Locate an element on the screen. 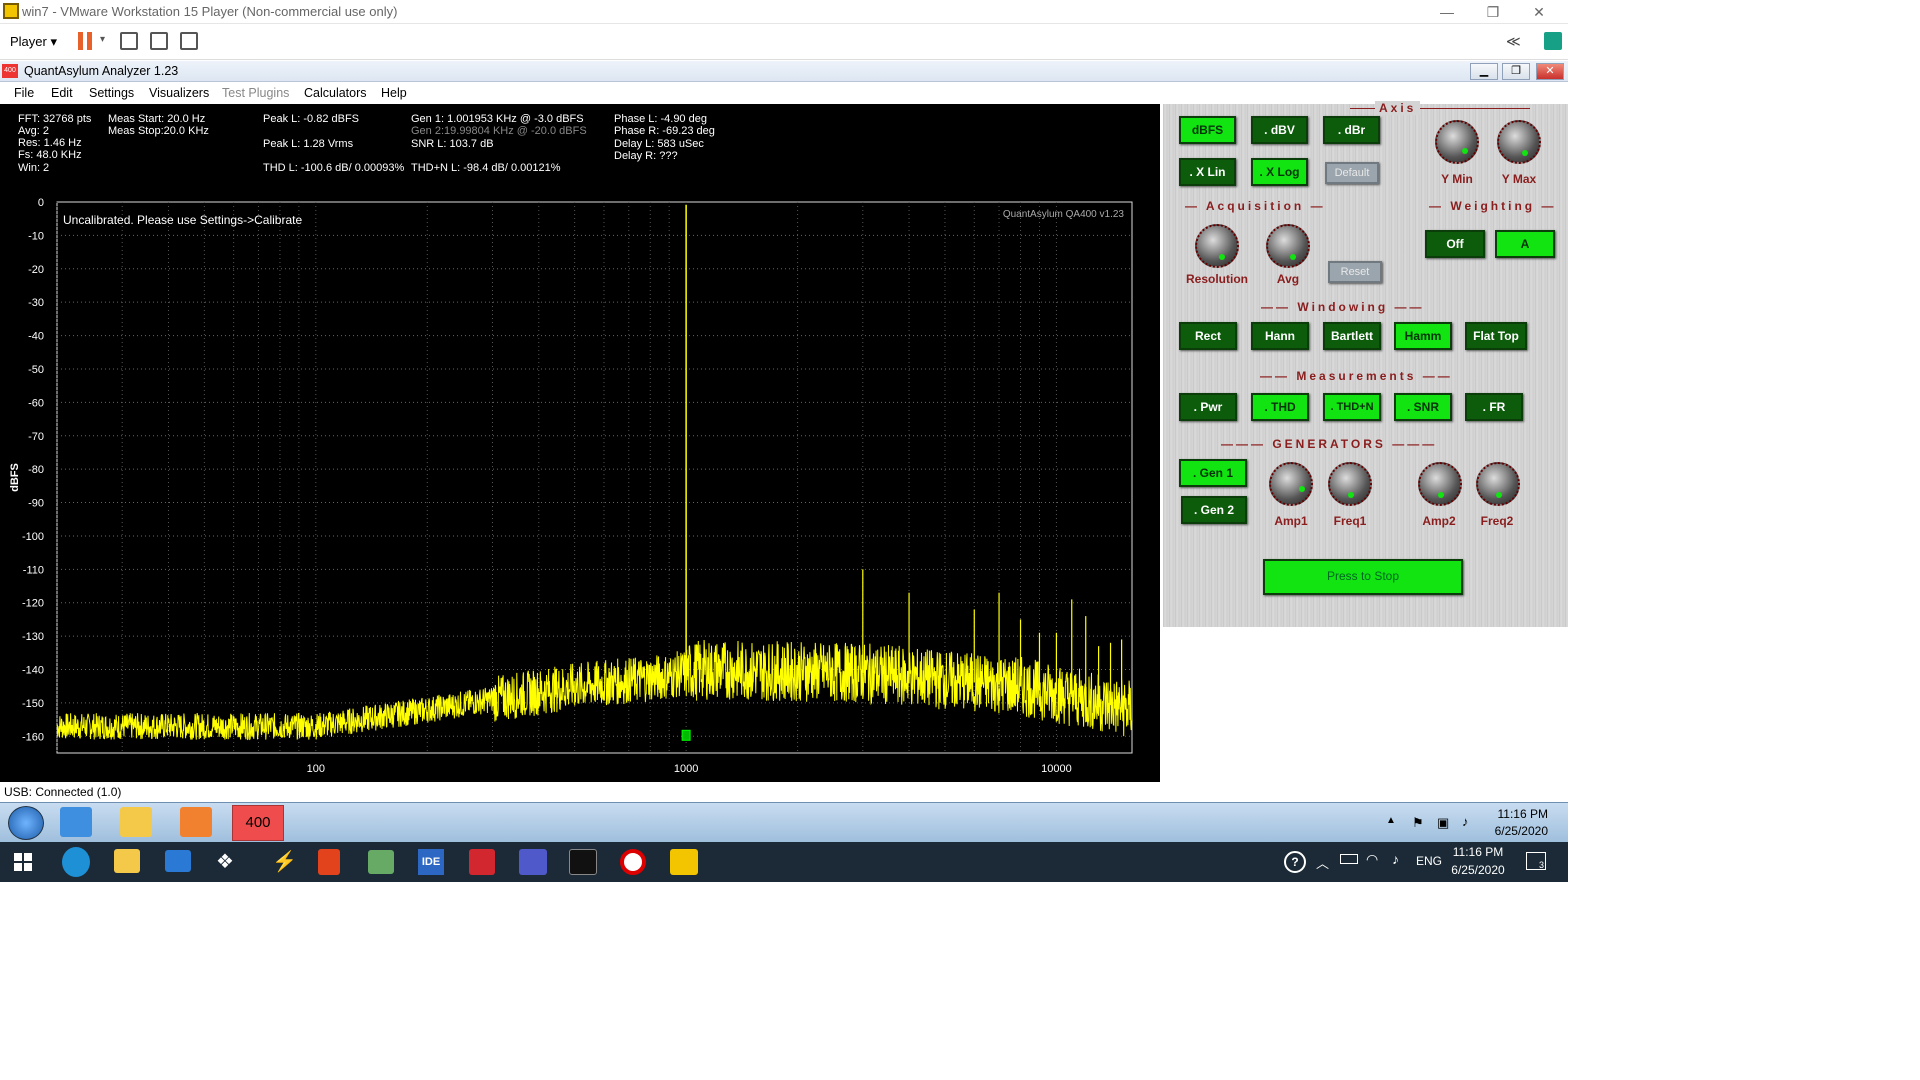 This screenshot has width=1920, height=1080. help-icon: ? is located at coordinates (1295, 862).